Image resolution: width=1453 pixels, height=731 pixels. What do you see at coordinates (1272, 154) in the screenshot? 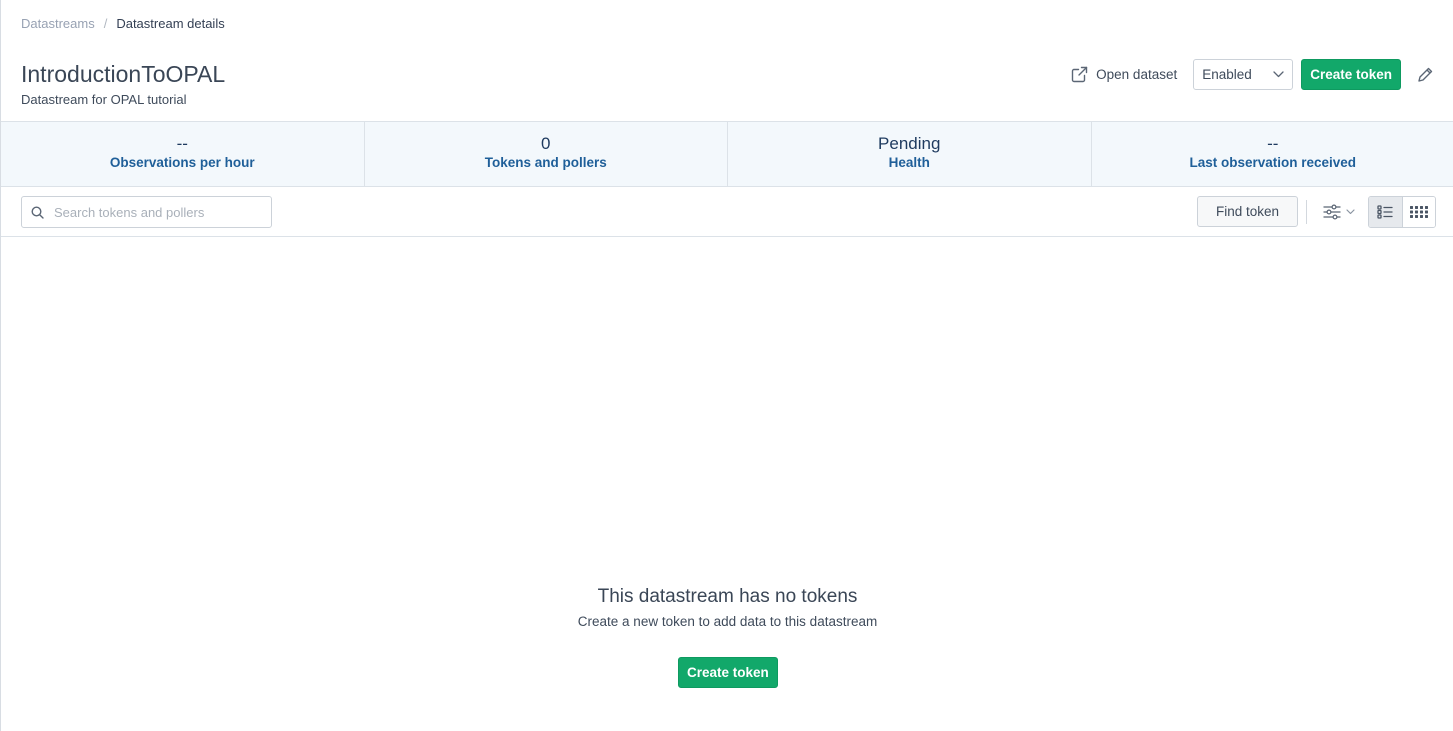
I see `stat-last-observation-received: -- Last observation received` at bounding box center [1272, 154].